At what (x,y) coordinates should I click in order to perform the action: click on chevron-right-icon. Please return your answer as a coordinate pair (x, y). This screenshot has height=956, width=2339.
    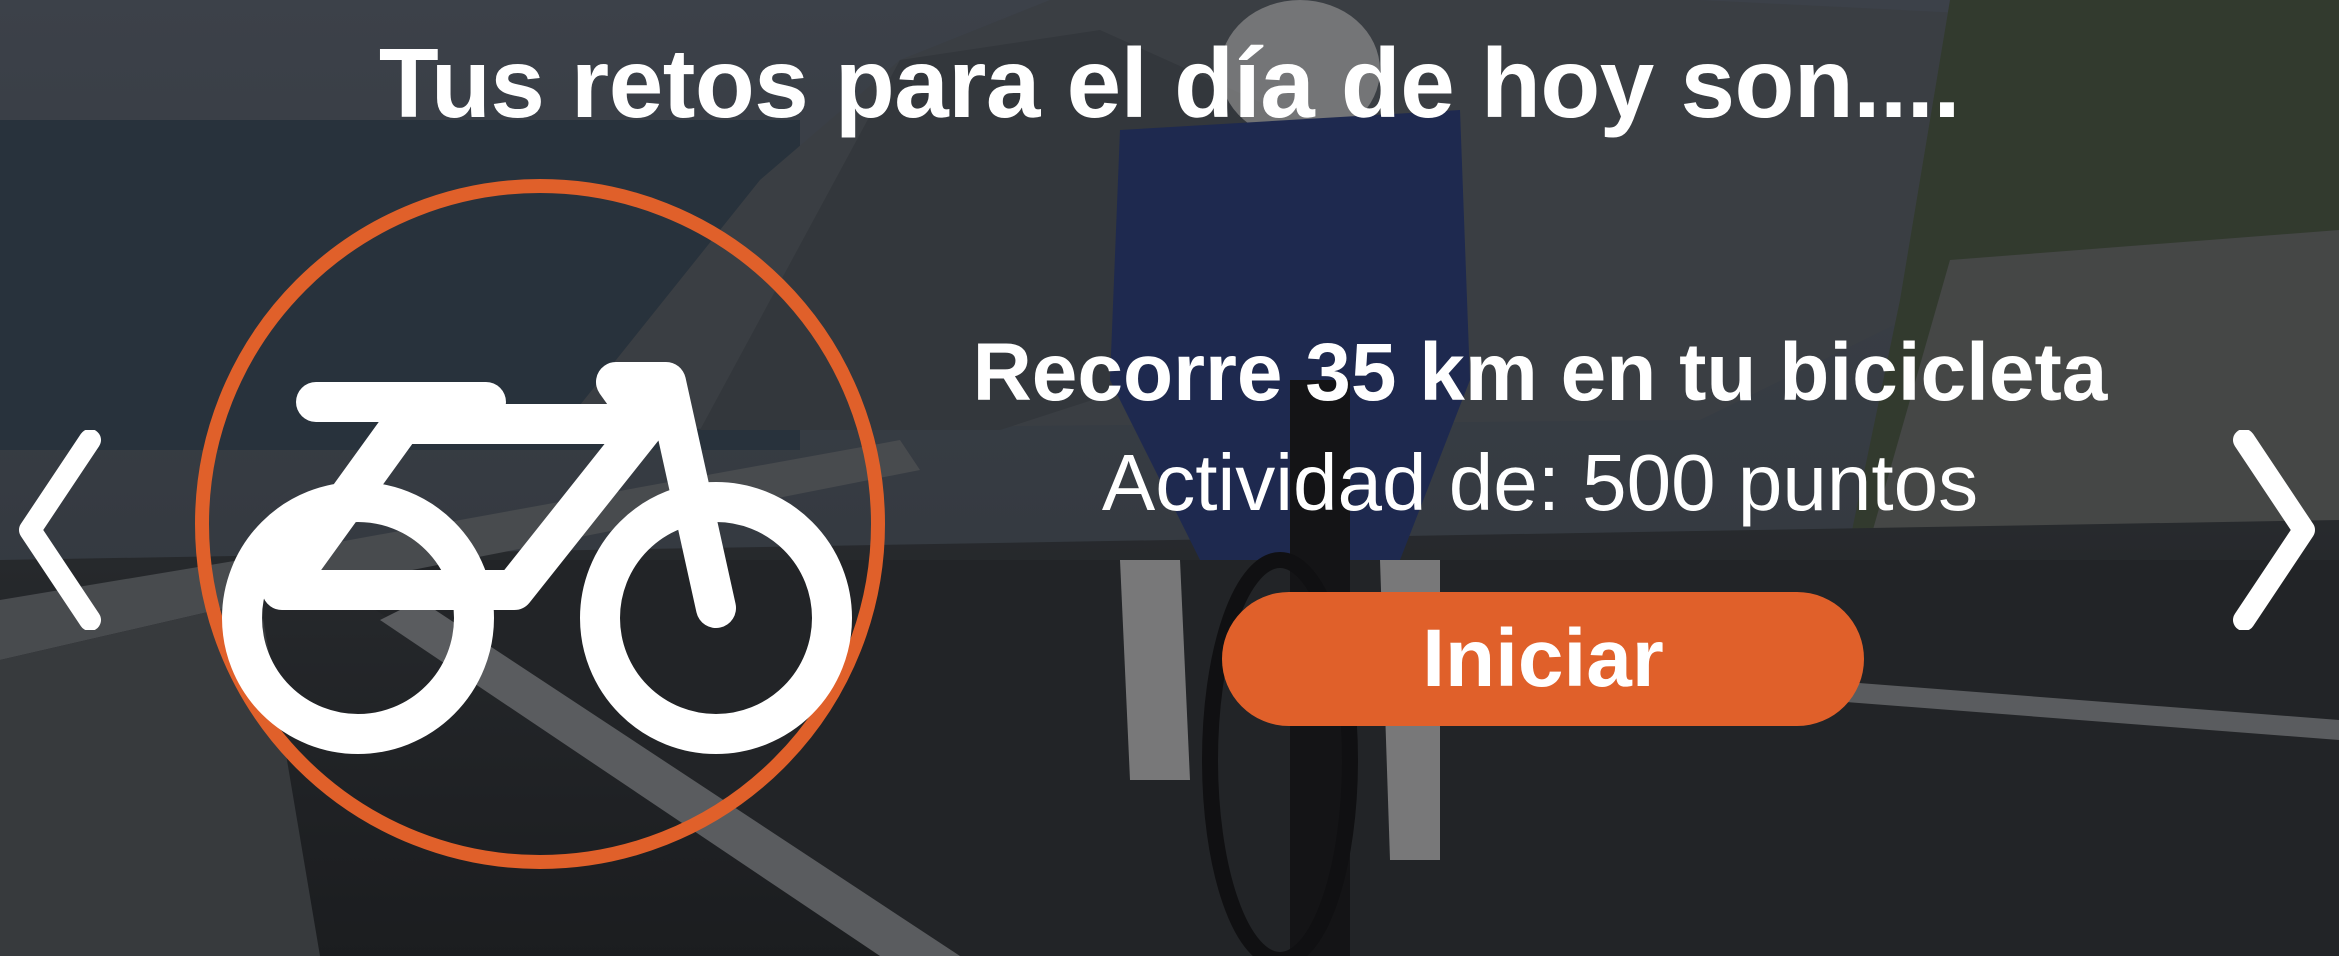
    Looking at the image, I should click on (2274, 530).